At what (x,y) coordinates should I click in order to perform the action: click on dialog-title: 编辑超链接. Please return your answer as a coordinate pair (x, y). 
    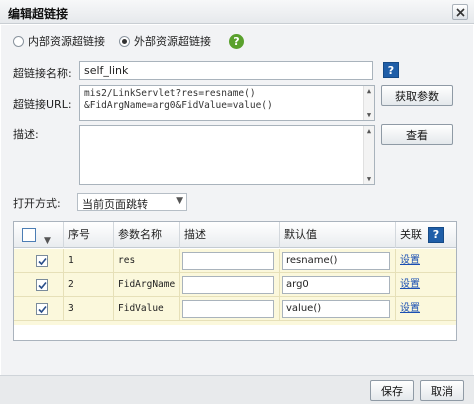
    Looking at the image, I should click on (38, 14).